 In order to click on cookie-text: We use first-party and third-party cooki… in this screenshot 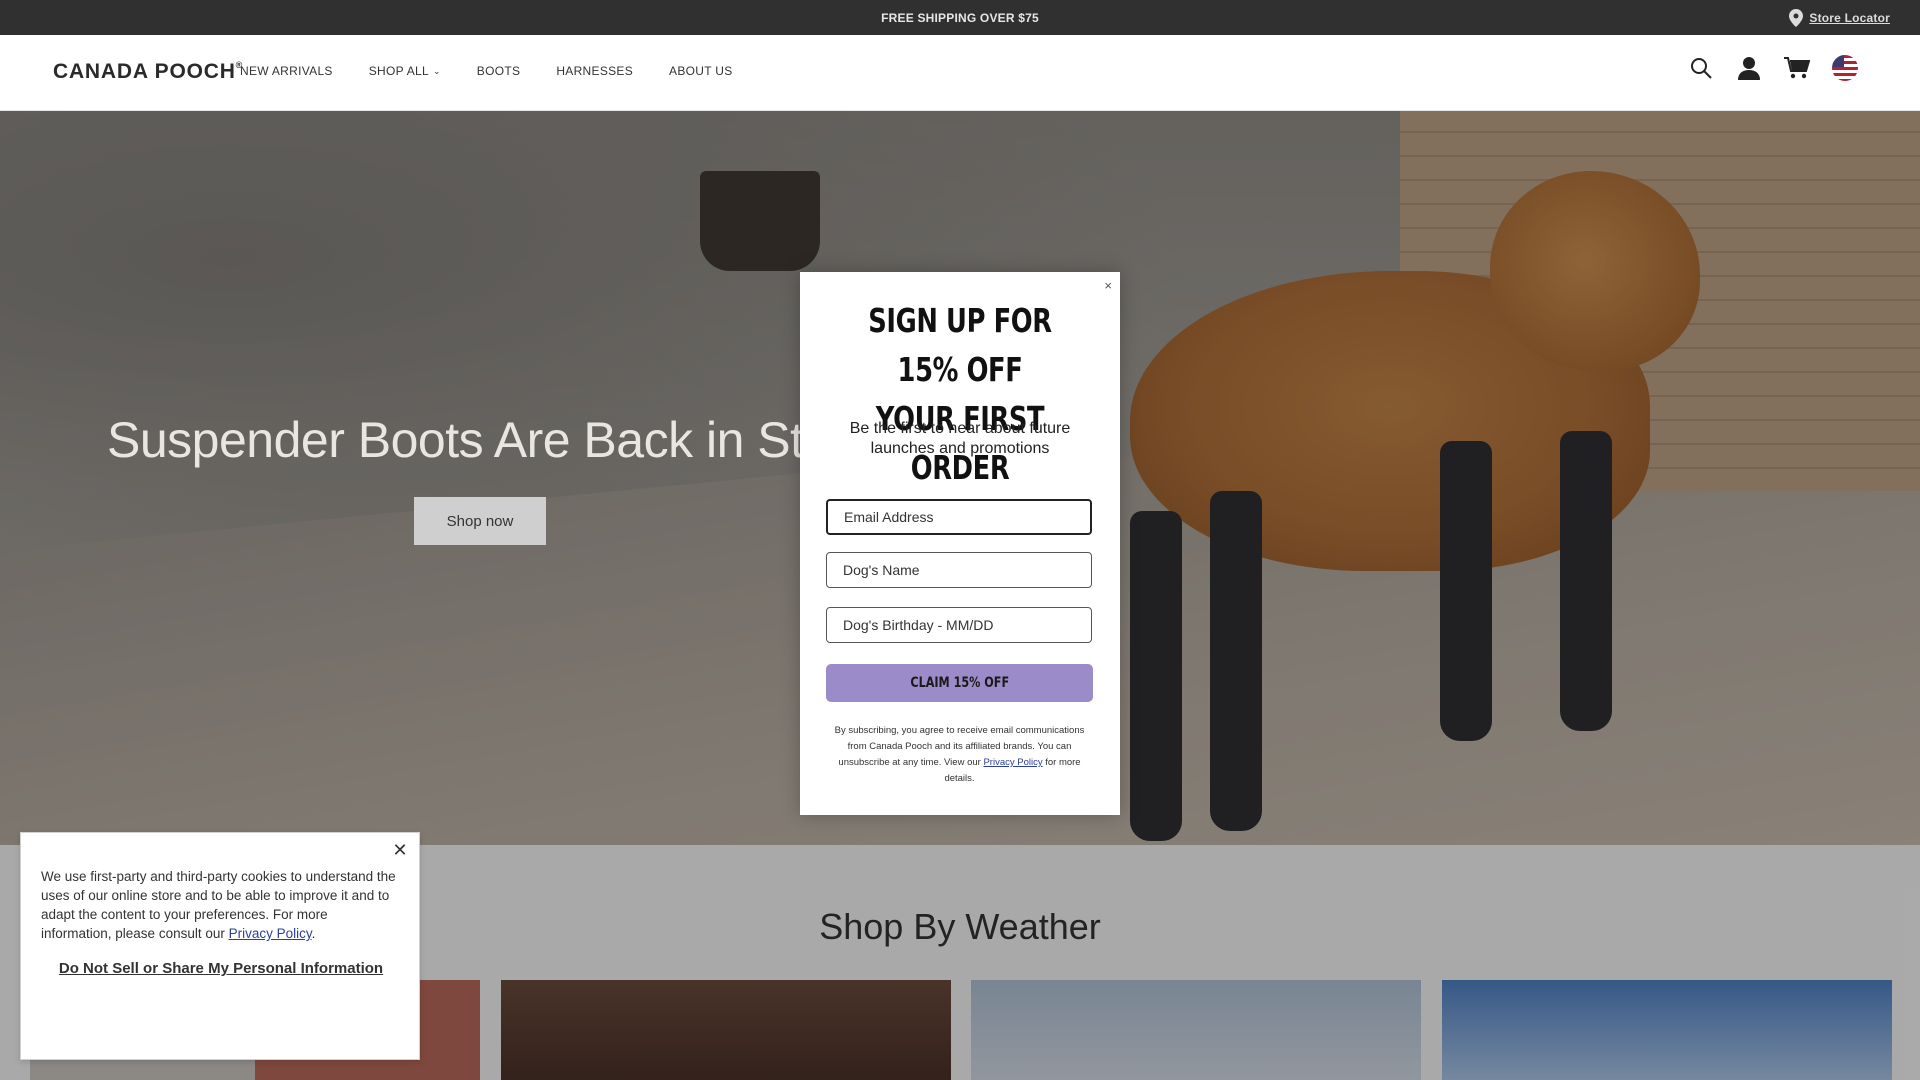, I will do `click(218, 905)`.